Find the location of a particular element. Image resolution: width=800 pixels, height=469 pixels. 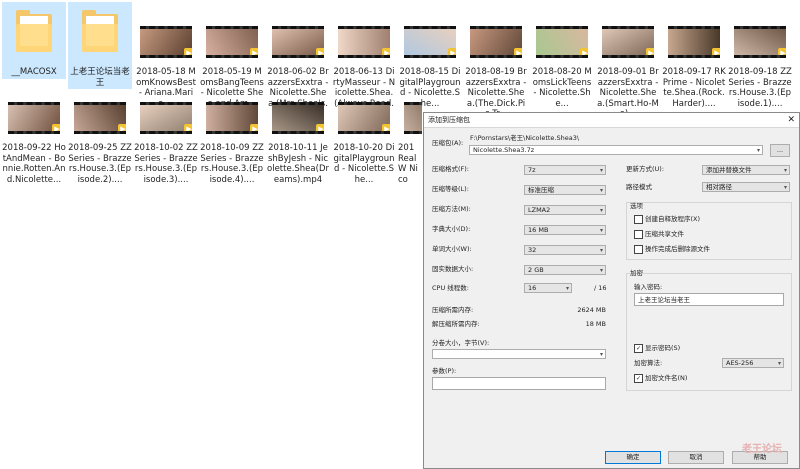

encryption-title: 加密 is located at coordinates (636, 273).